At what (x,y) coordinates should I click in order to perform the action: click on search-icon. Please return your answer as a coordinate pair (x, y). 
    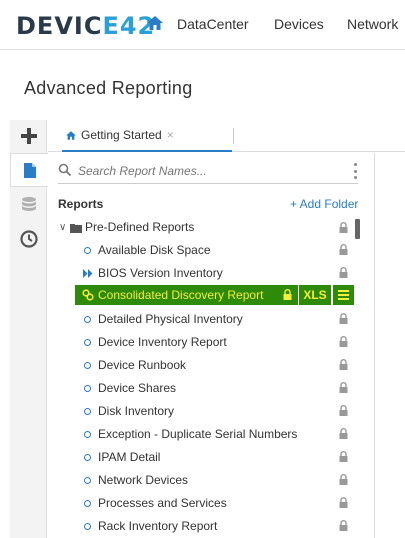
    Looking at the image, I should click on (65, 170).